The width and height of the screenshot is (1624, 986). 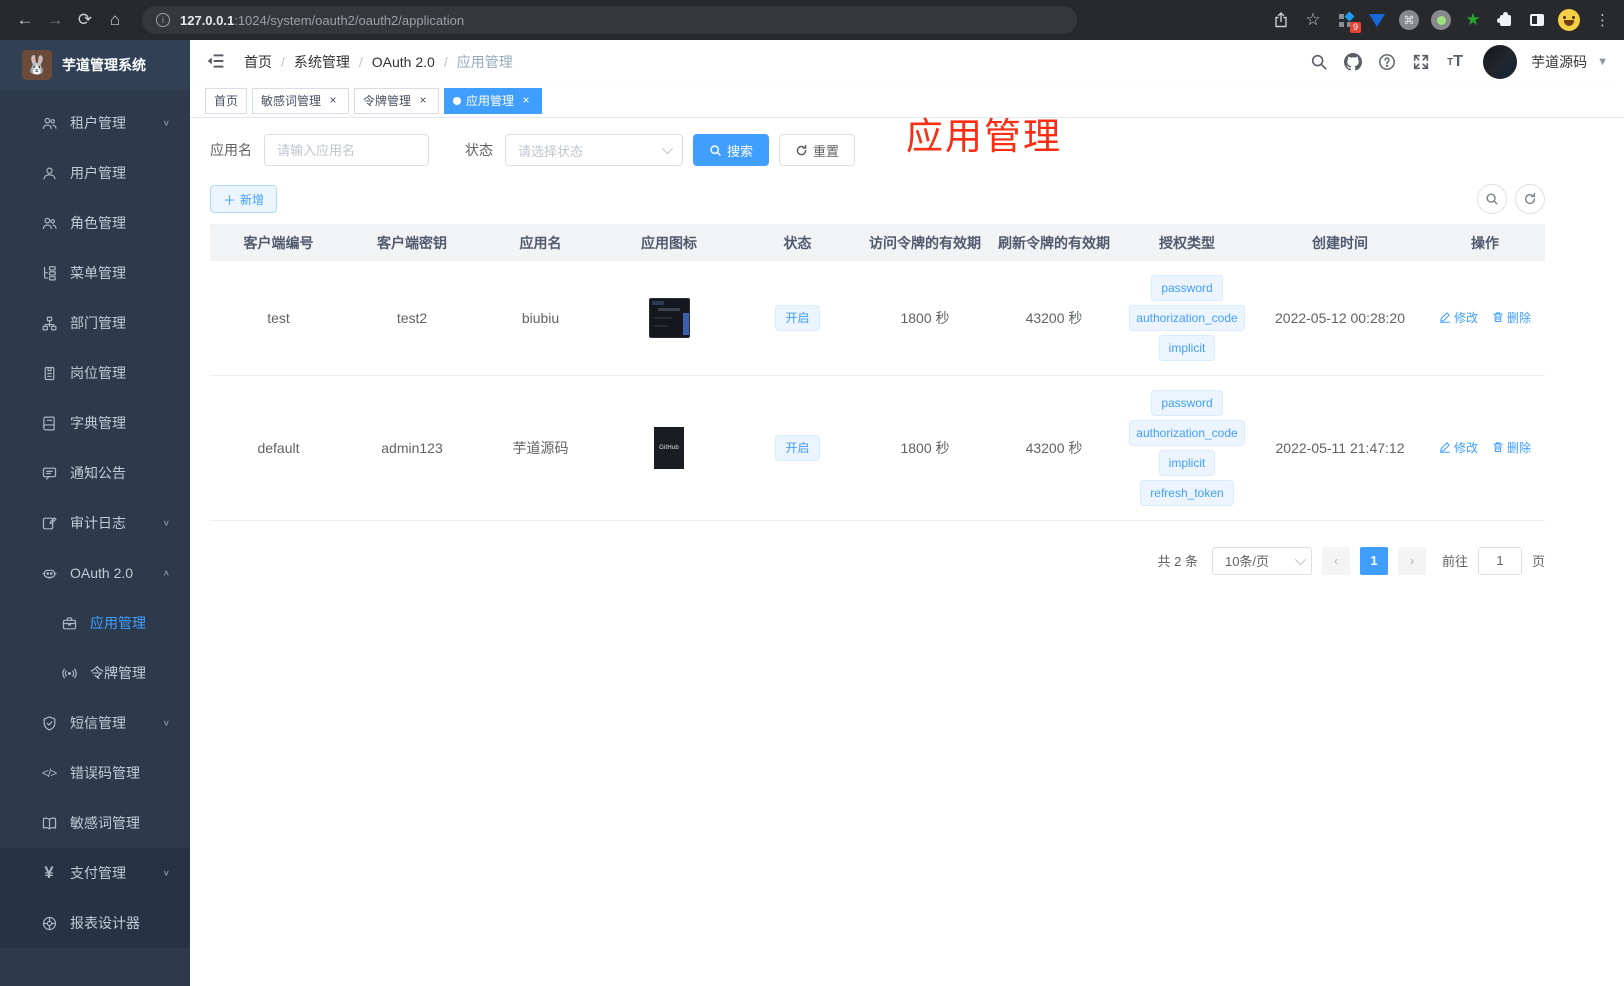 What do you see at coordinates (346, 150) in the screenshot?
I see `app-name-input` at bounding box center [346, 150].